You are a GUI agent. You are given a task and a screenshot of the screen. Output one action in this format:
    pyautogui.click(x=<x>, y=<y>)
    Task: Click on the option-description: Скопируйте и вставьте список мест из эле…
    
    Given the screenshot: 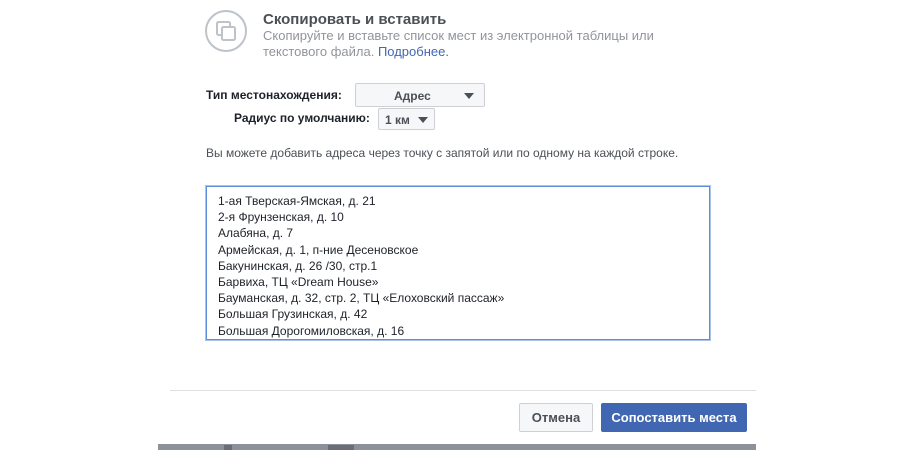 What is the action you would take?
    pyautogui.click(x=473, y=44)
    